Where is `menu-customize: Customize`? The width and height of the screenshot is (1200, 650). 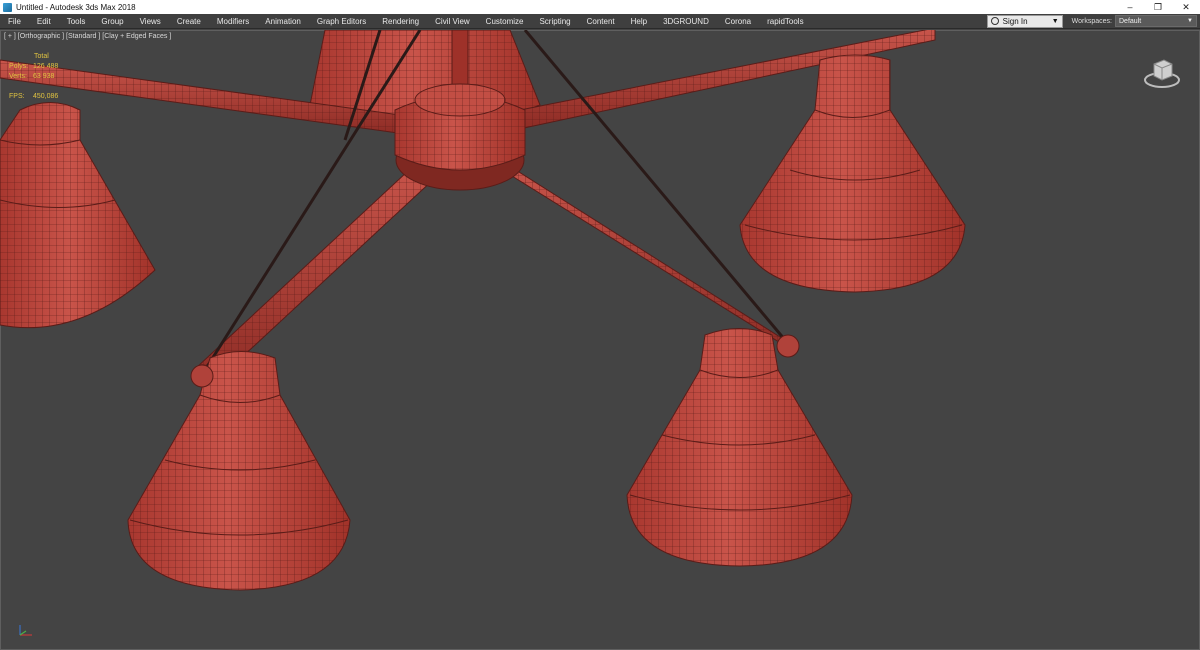
menu-customize: Customize is located at coordinates (505, 21).